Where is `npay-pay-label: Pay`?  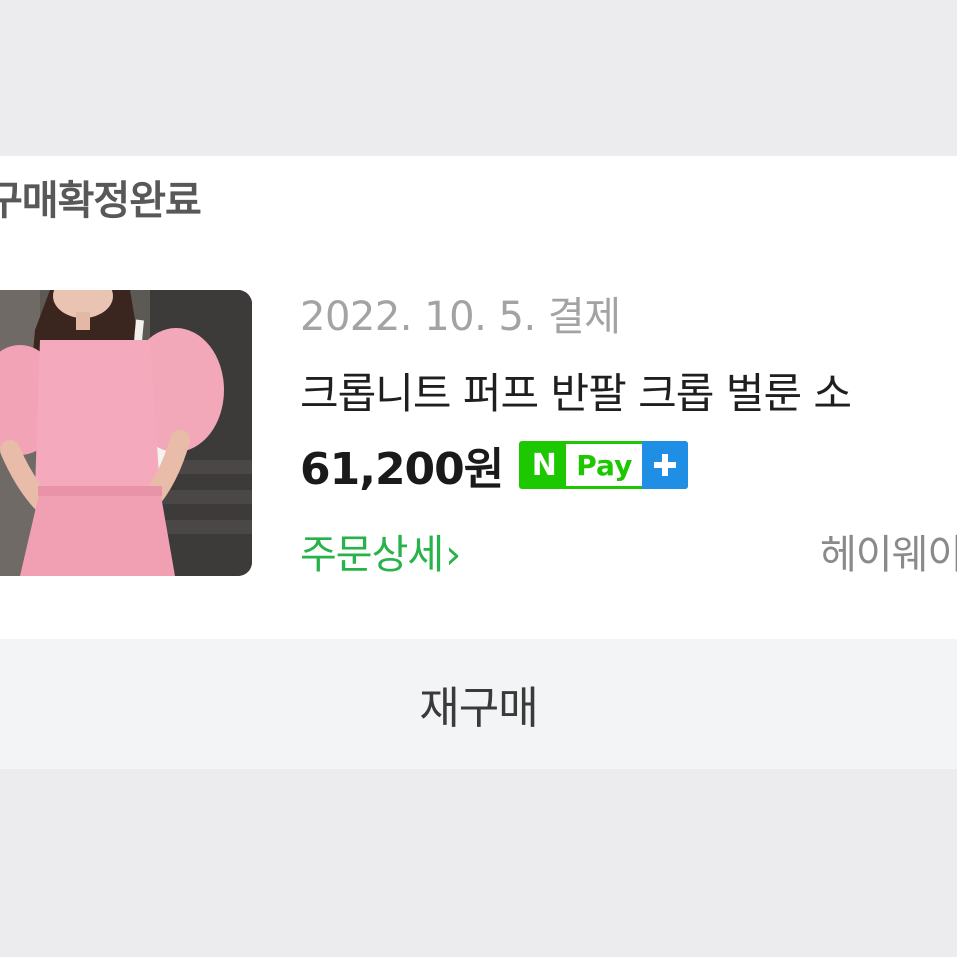
npay-pay-label: Pay is located at coordinates (604, 465).